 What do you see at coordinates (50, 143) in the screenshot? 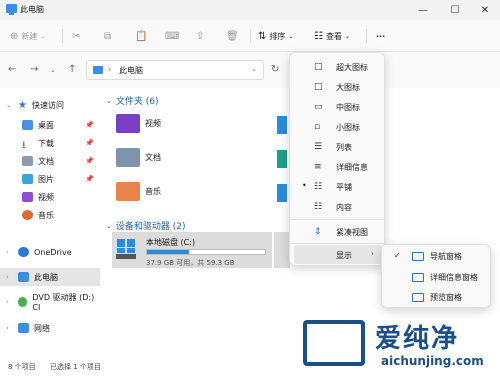
I see `sidebar-item-downloads: ⭳ 下载 📌` at bounding box center [50, 143].